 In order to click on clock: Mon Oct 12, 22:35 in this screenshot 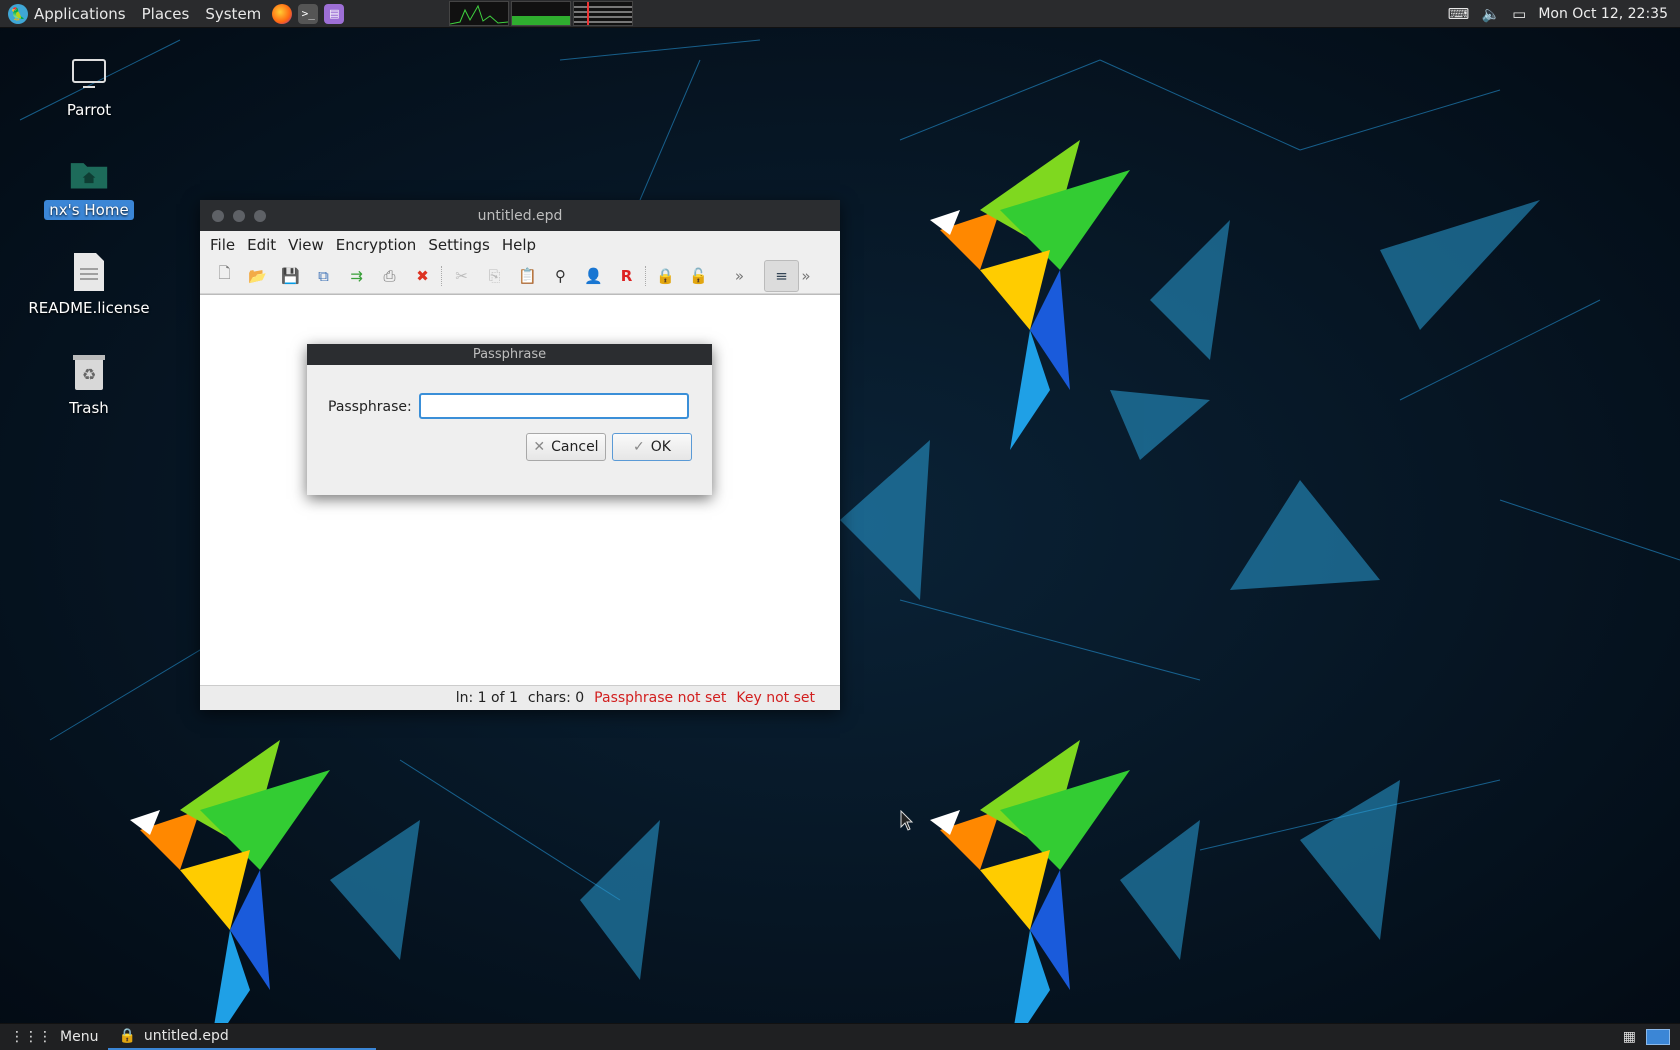, I will do `click(1603, 14)`.